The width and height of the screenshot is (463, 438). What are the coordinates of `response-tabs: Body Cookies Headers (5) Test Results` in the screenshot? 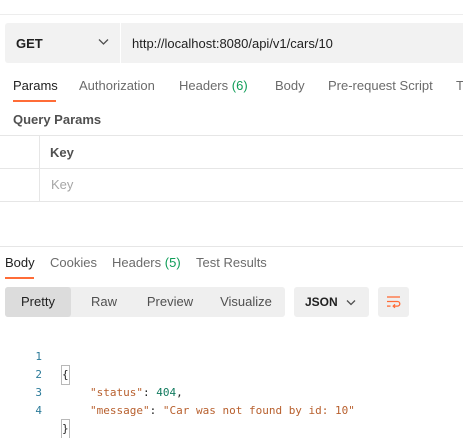 It's located at (231, 267).